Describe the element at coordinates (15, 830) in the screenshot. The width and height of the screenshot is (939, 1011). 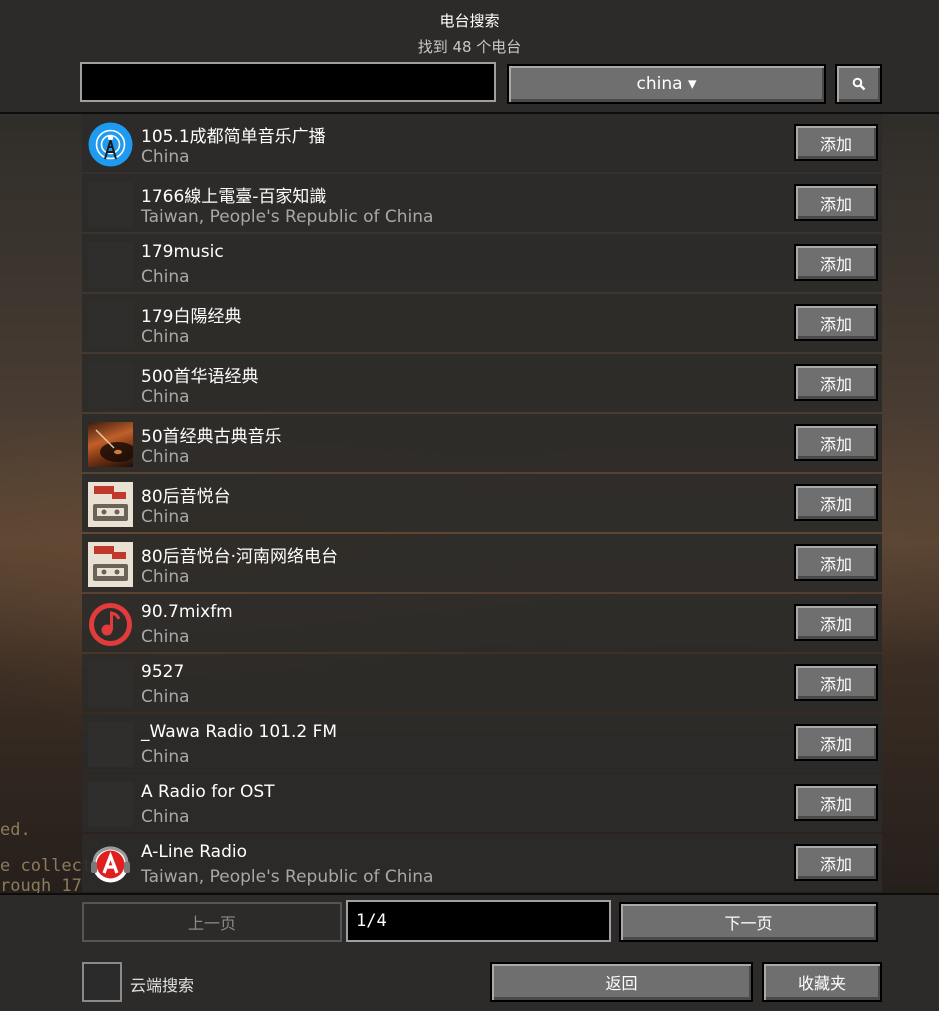
I see `background-chat-text: ed.` at that location.